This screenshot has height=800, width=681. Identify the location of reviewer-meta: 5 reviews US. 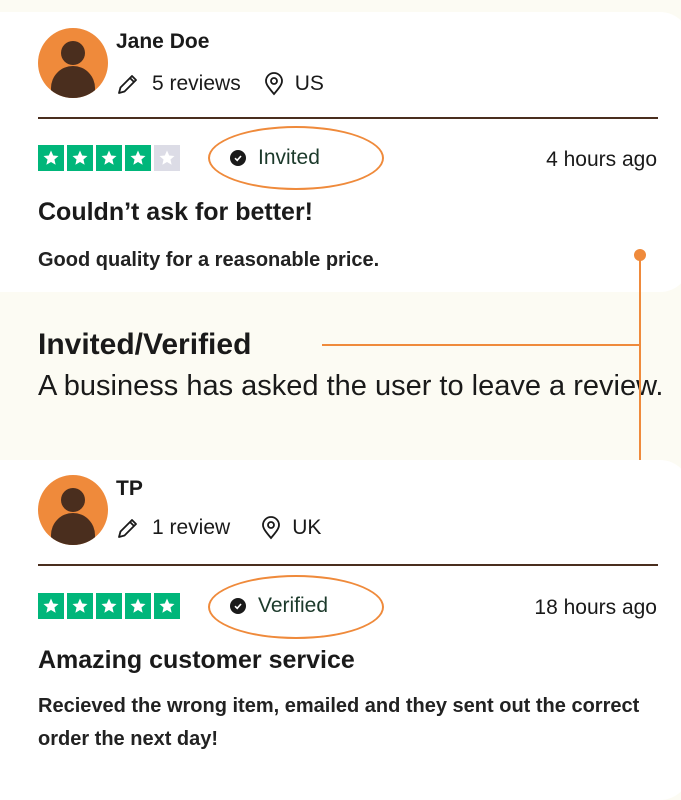
(220, 84).